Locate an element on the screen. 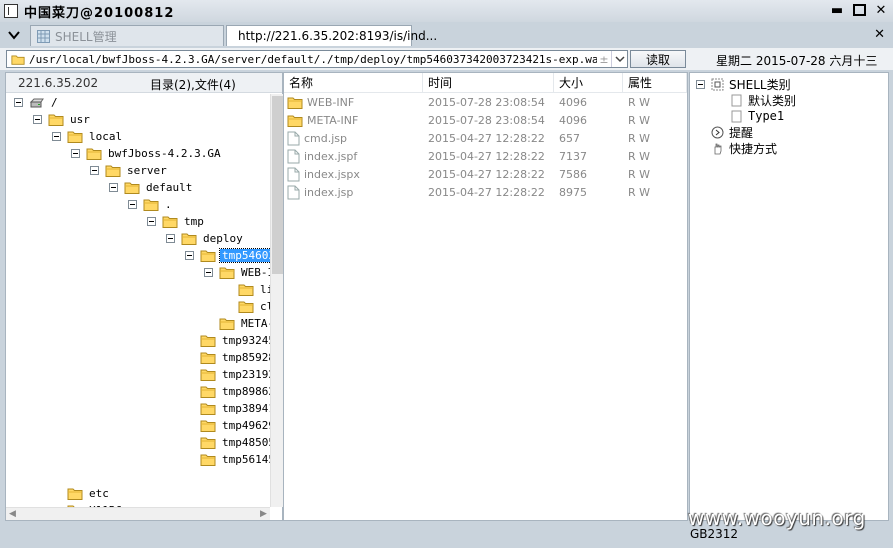 This screenshot has height=548, width=893. dropdown-arrow-icon is located at coordinates (619, 59).